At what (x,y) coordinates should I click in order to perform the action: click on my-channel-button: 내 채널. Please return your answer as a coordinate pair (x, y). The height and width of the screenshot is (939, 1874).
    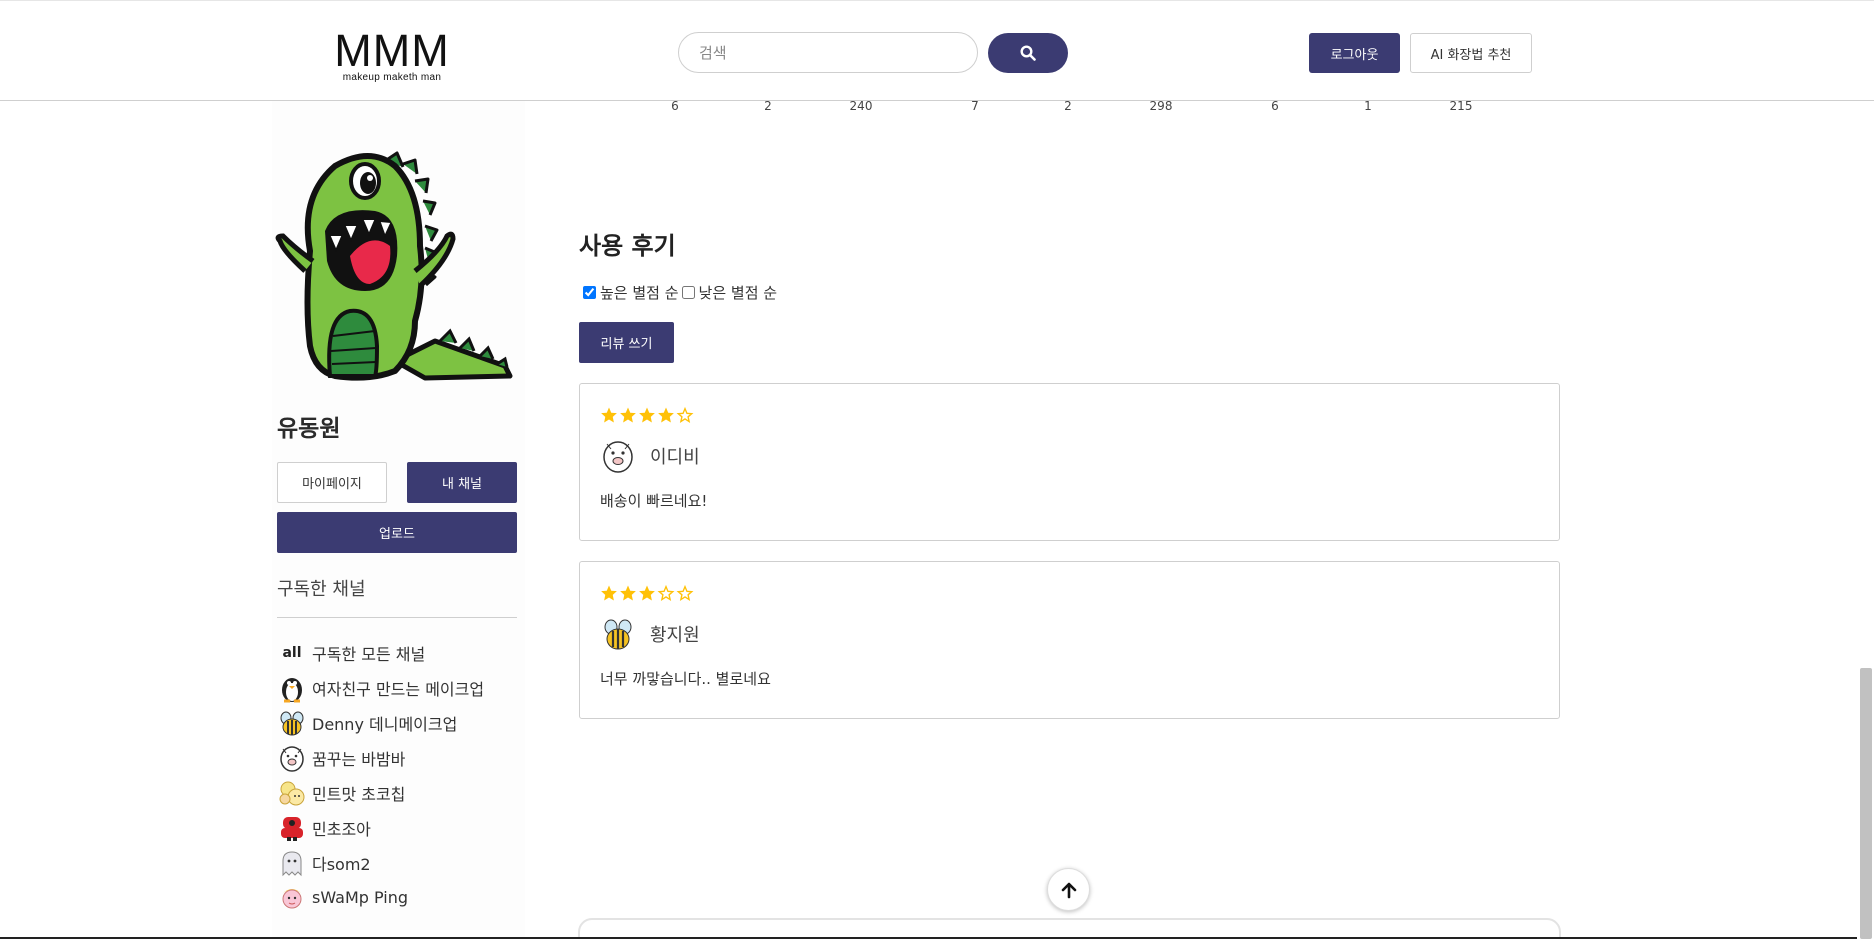
    Looking at the image, I should click on (462, 482).